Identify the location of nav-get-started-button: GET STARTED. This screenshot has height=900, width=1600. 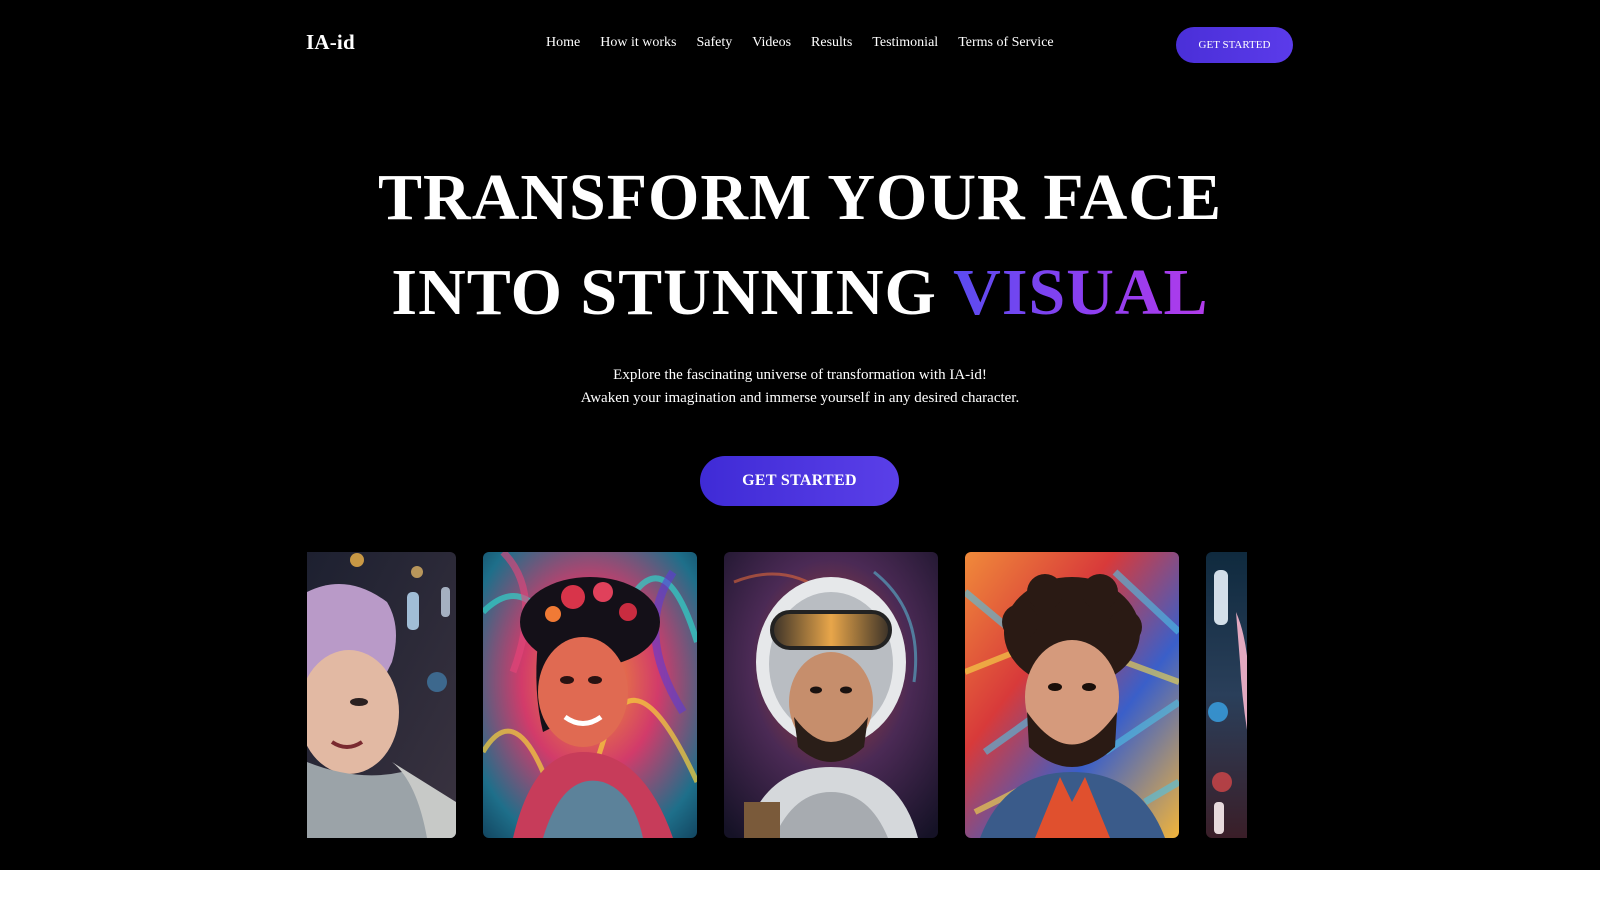
(1234, 45).